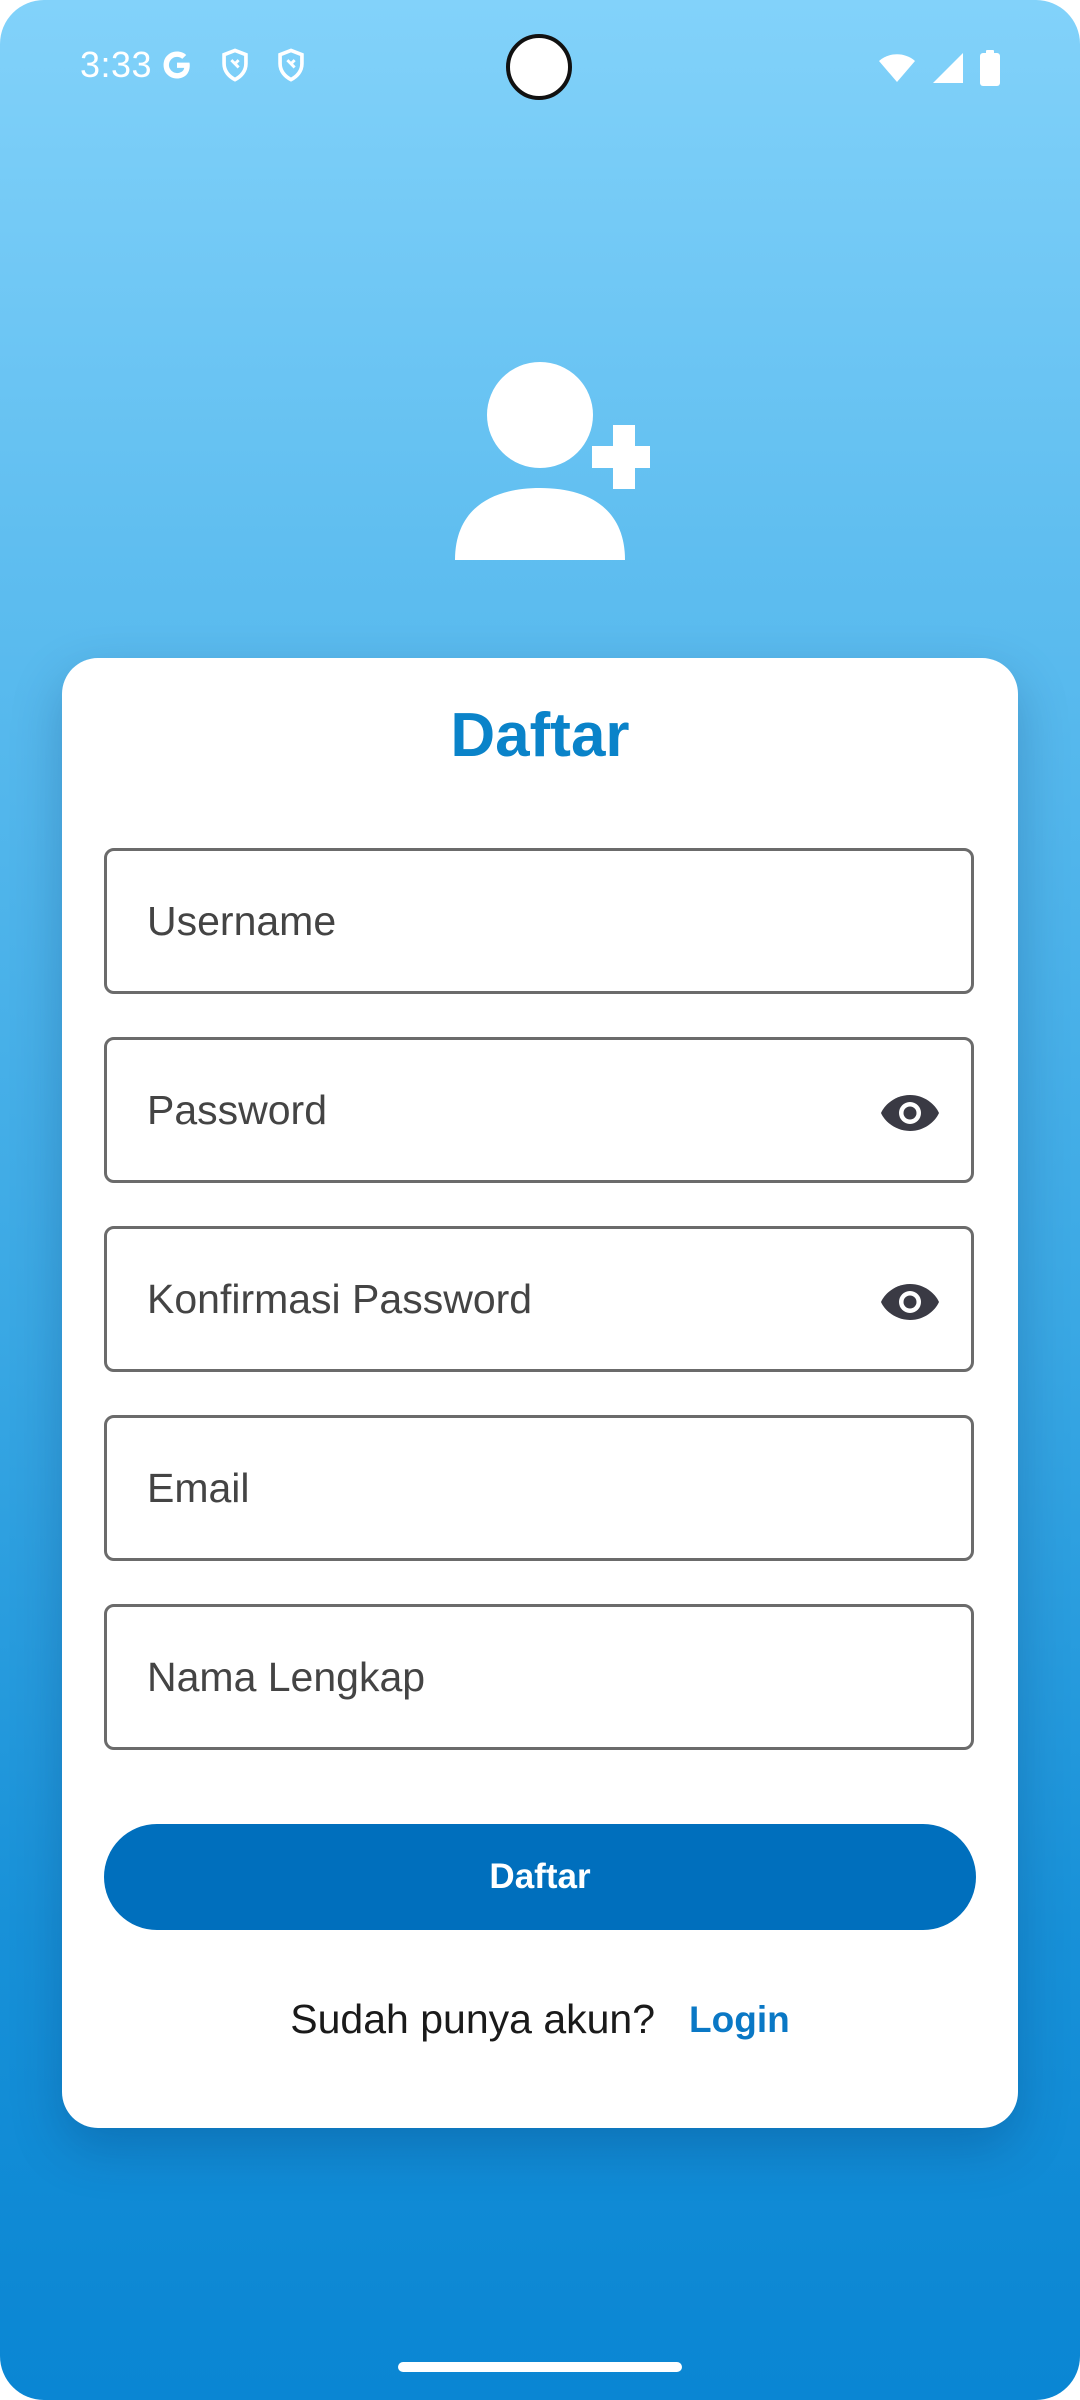  I want to click on front-camera-cutout, so click(539, 67).